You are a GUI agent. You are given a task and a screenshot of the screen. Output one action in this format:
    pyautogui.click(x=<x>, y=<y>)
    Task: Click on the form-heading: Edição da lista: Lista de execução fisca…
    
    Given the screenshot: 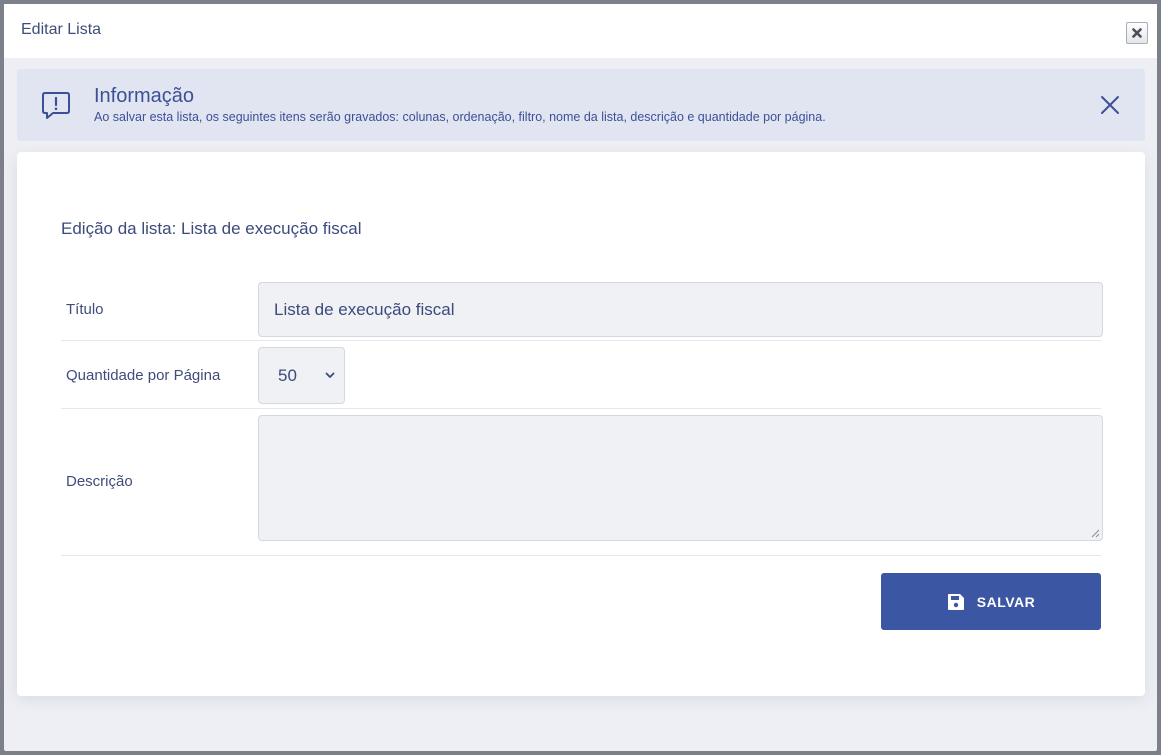 What is the action you would take?
    pyautogui.click(x=211, y=228)
    